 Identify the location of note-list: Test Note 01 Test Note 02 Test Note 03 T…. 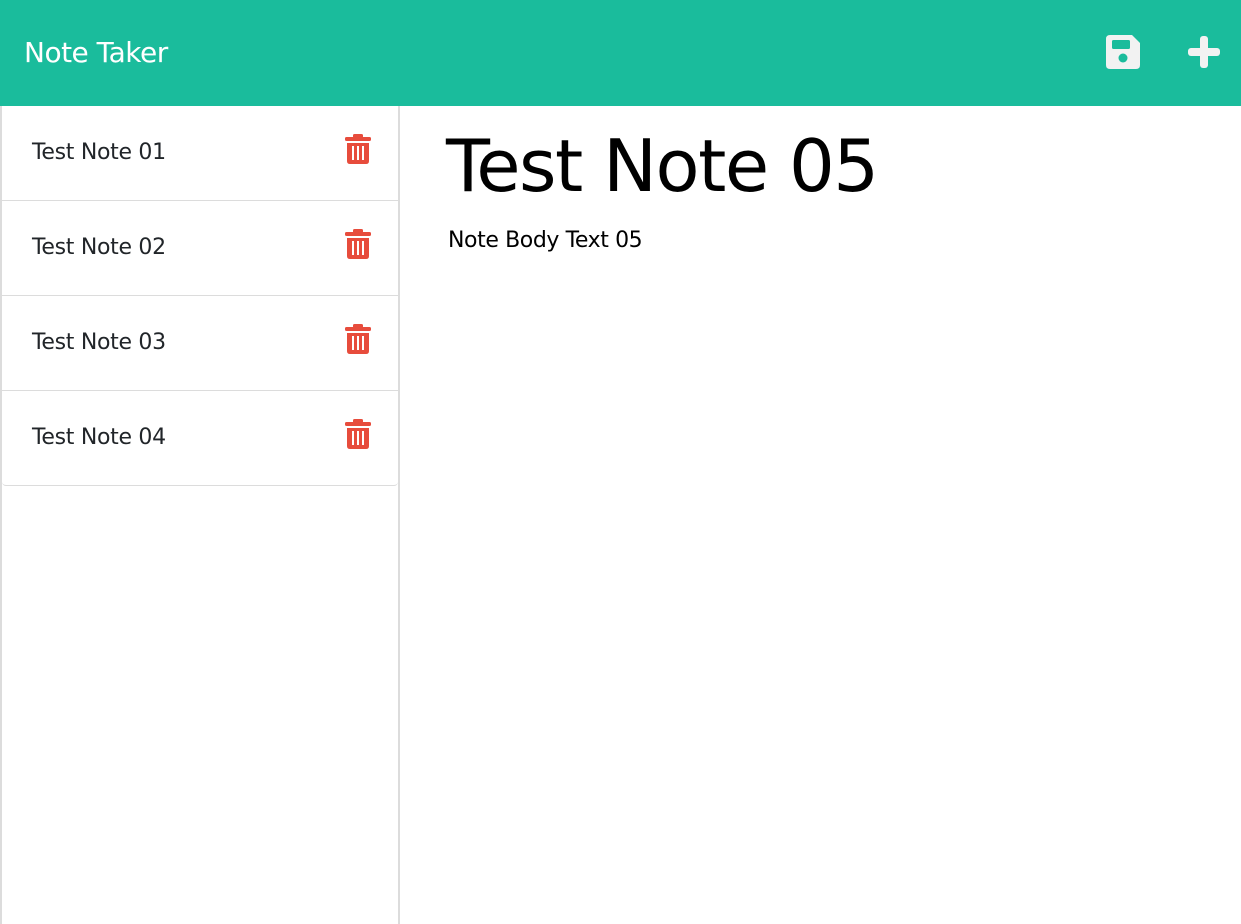
(200, 296).